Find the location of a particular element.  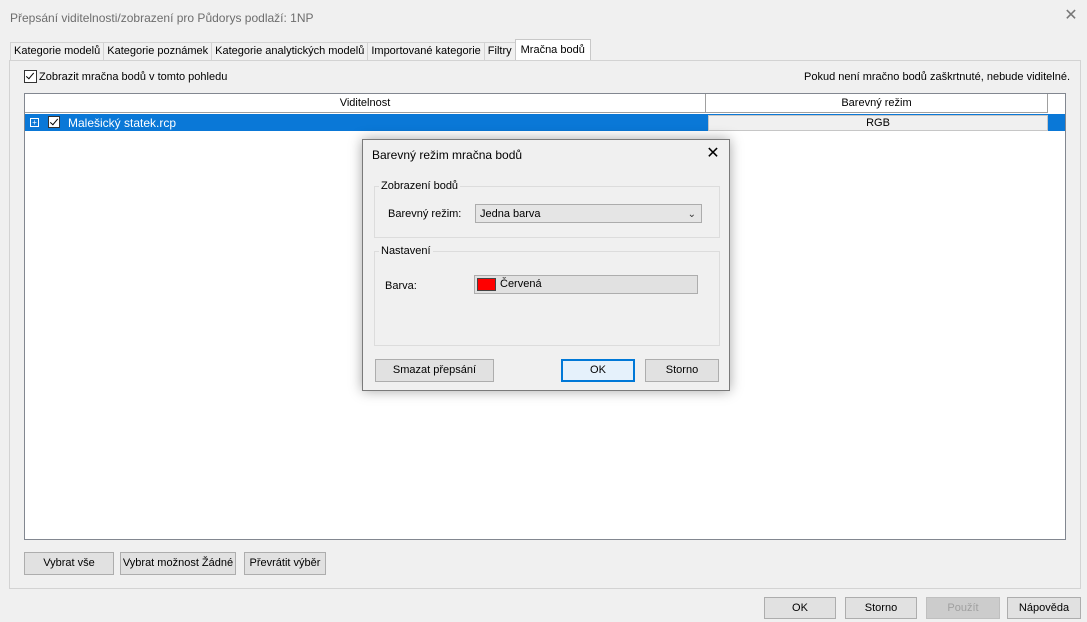

apply-button: Použít is located at coordinates (963, 608).